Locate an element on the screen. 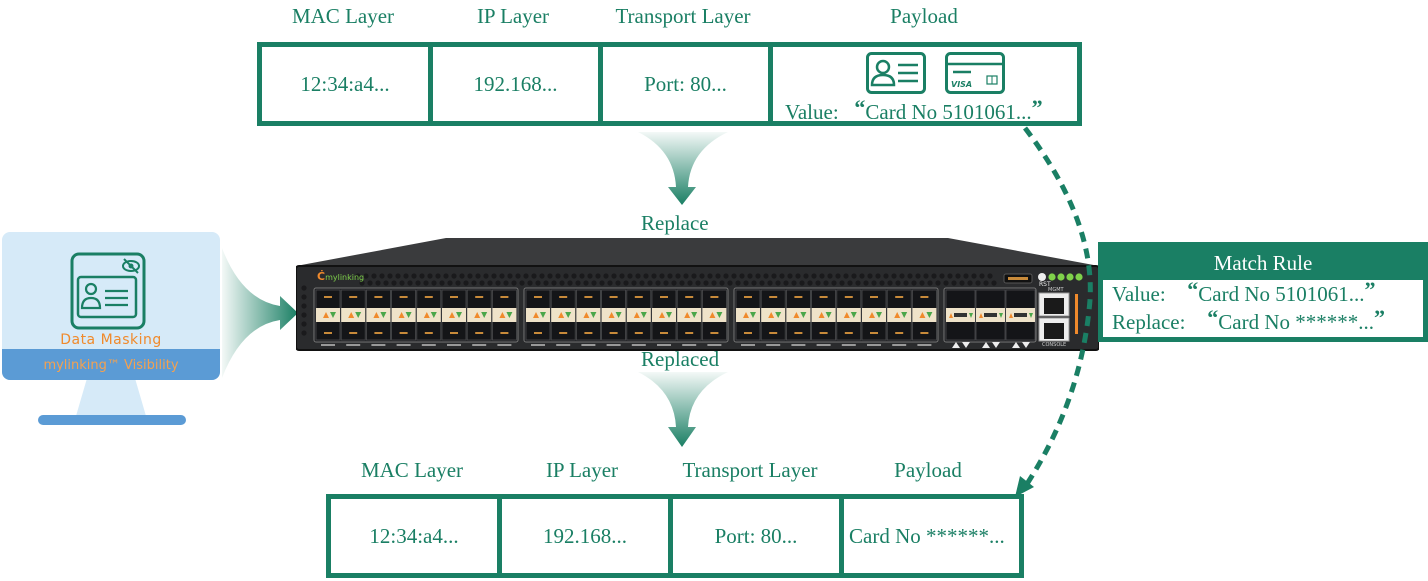 Image resolution: width=1428 pixels, height=581 pixels. payload-cell: VISA Value: “Card No 5101061...” is located at coordinates (925, 85).